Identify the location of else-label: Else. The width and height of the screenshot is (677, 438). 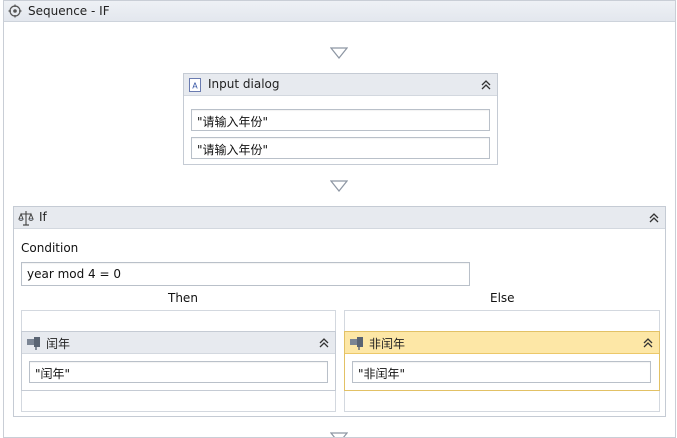
(502, 298).